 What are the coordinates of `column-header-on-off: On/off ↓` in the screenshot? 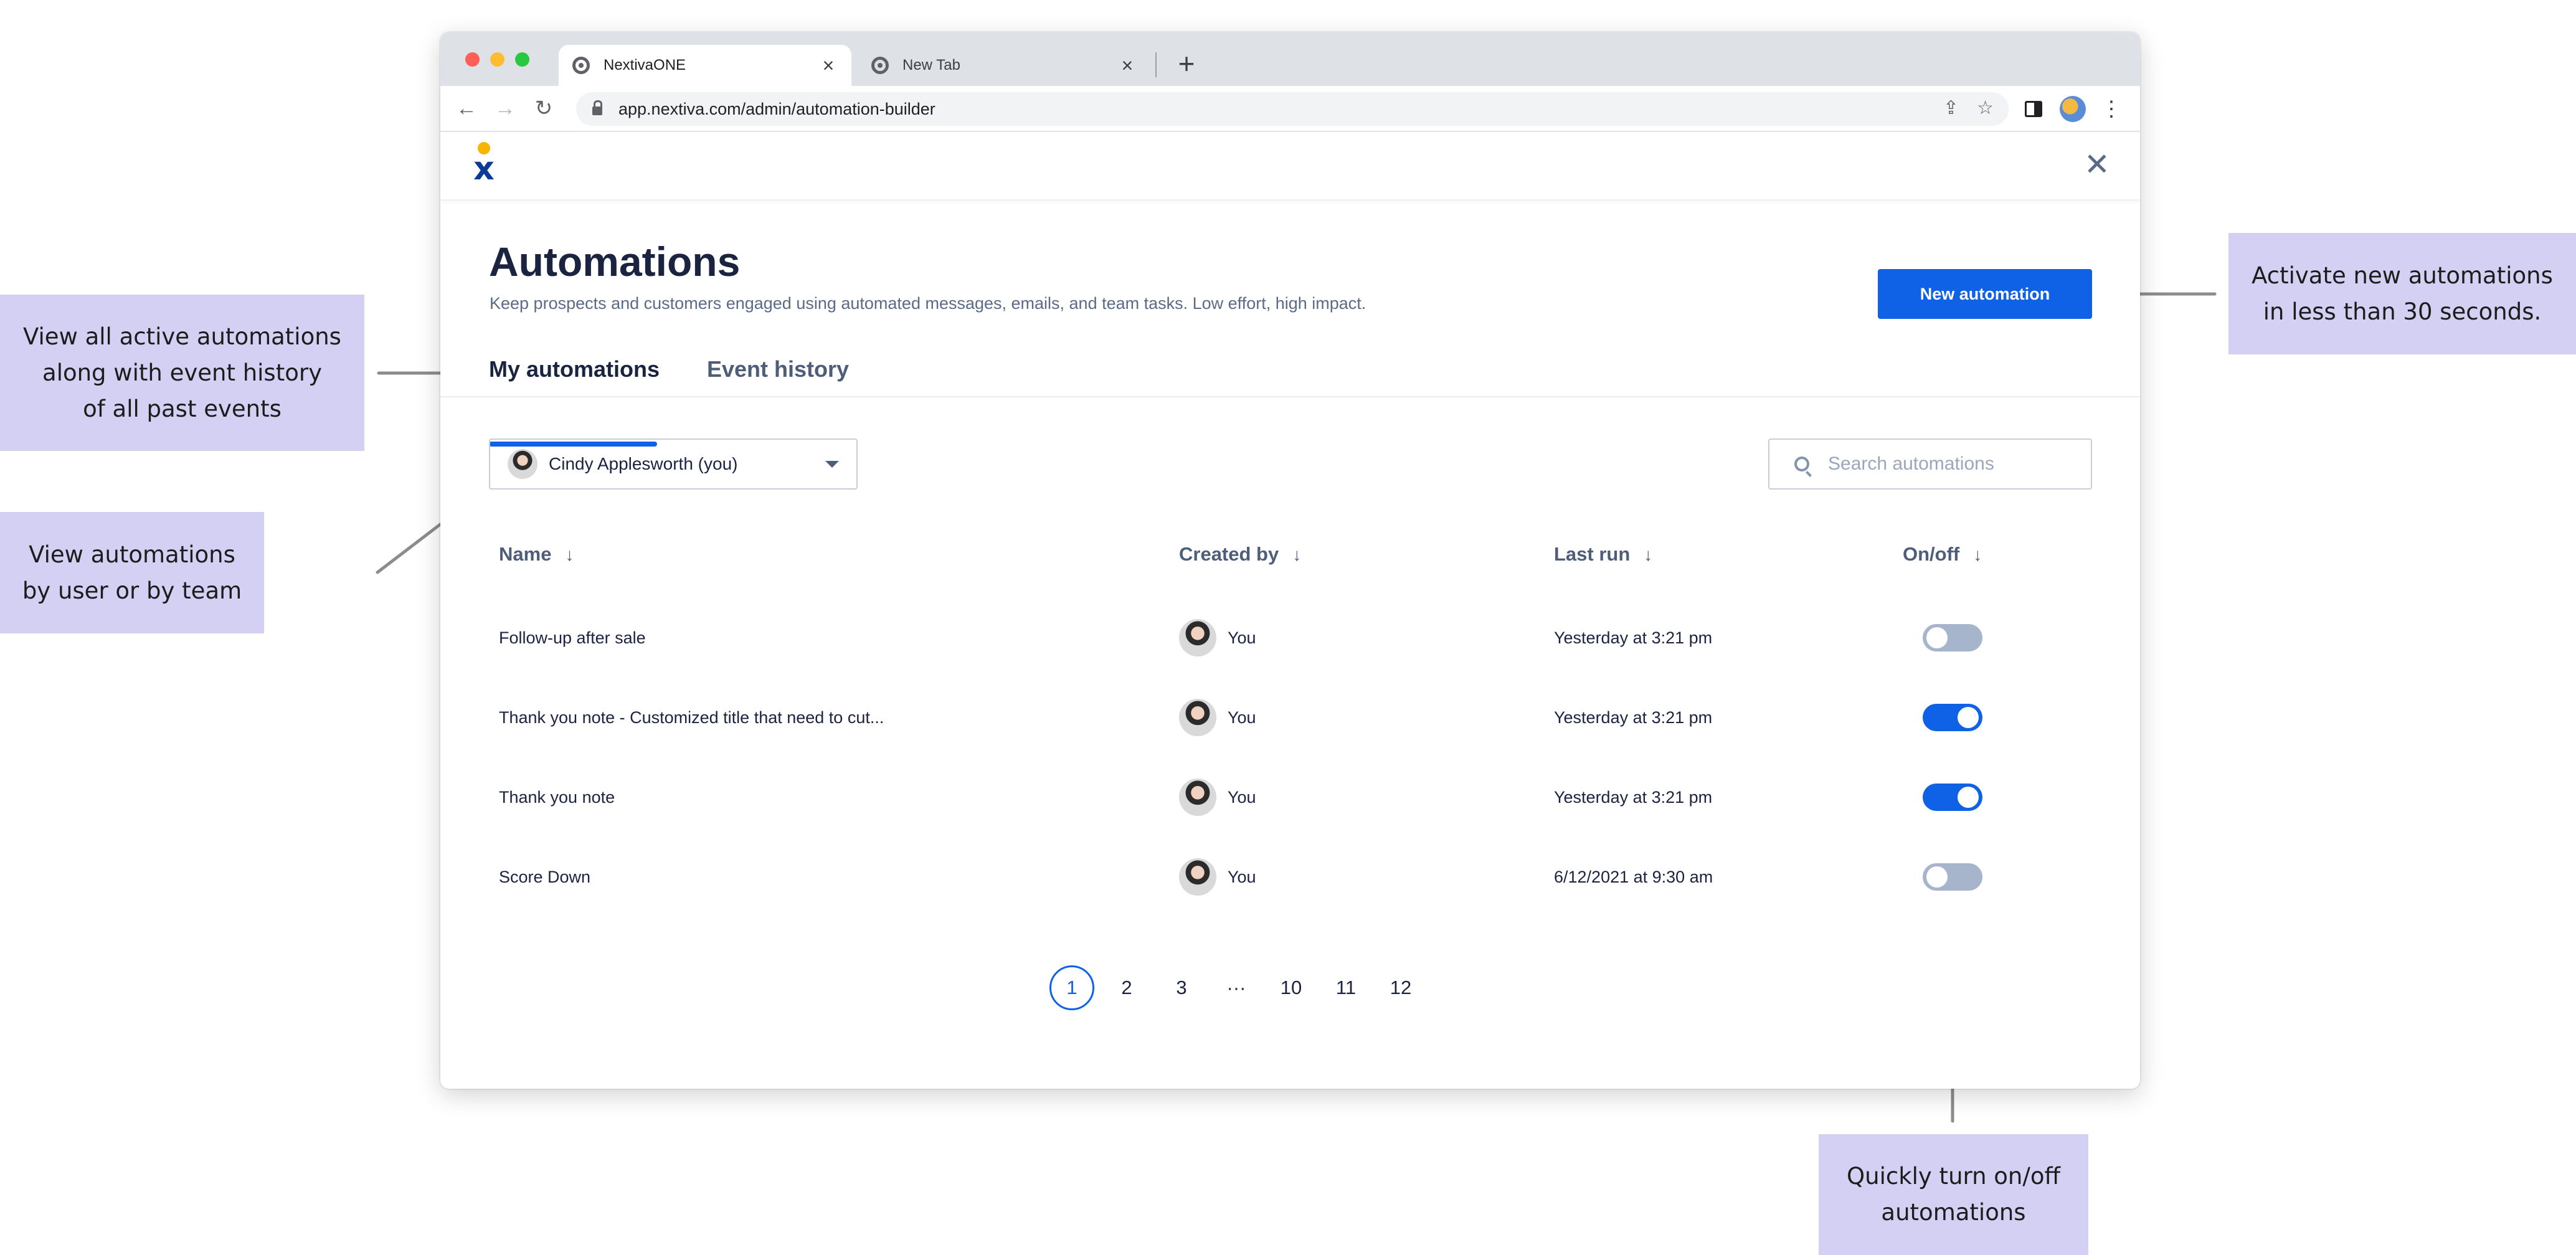 It's located at (1943, 554).